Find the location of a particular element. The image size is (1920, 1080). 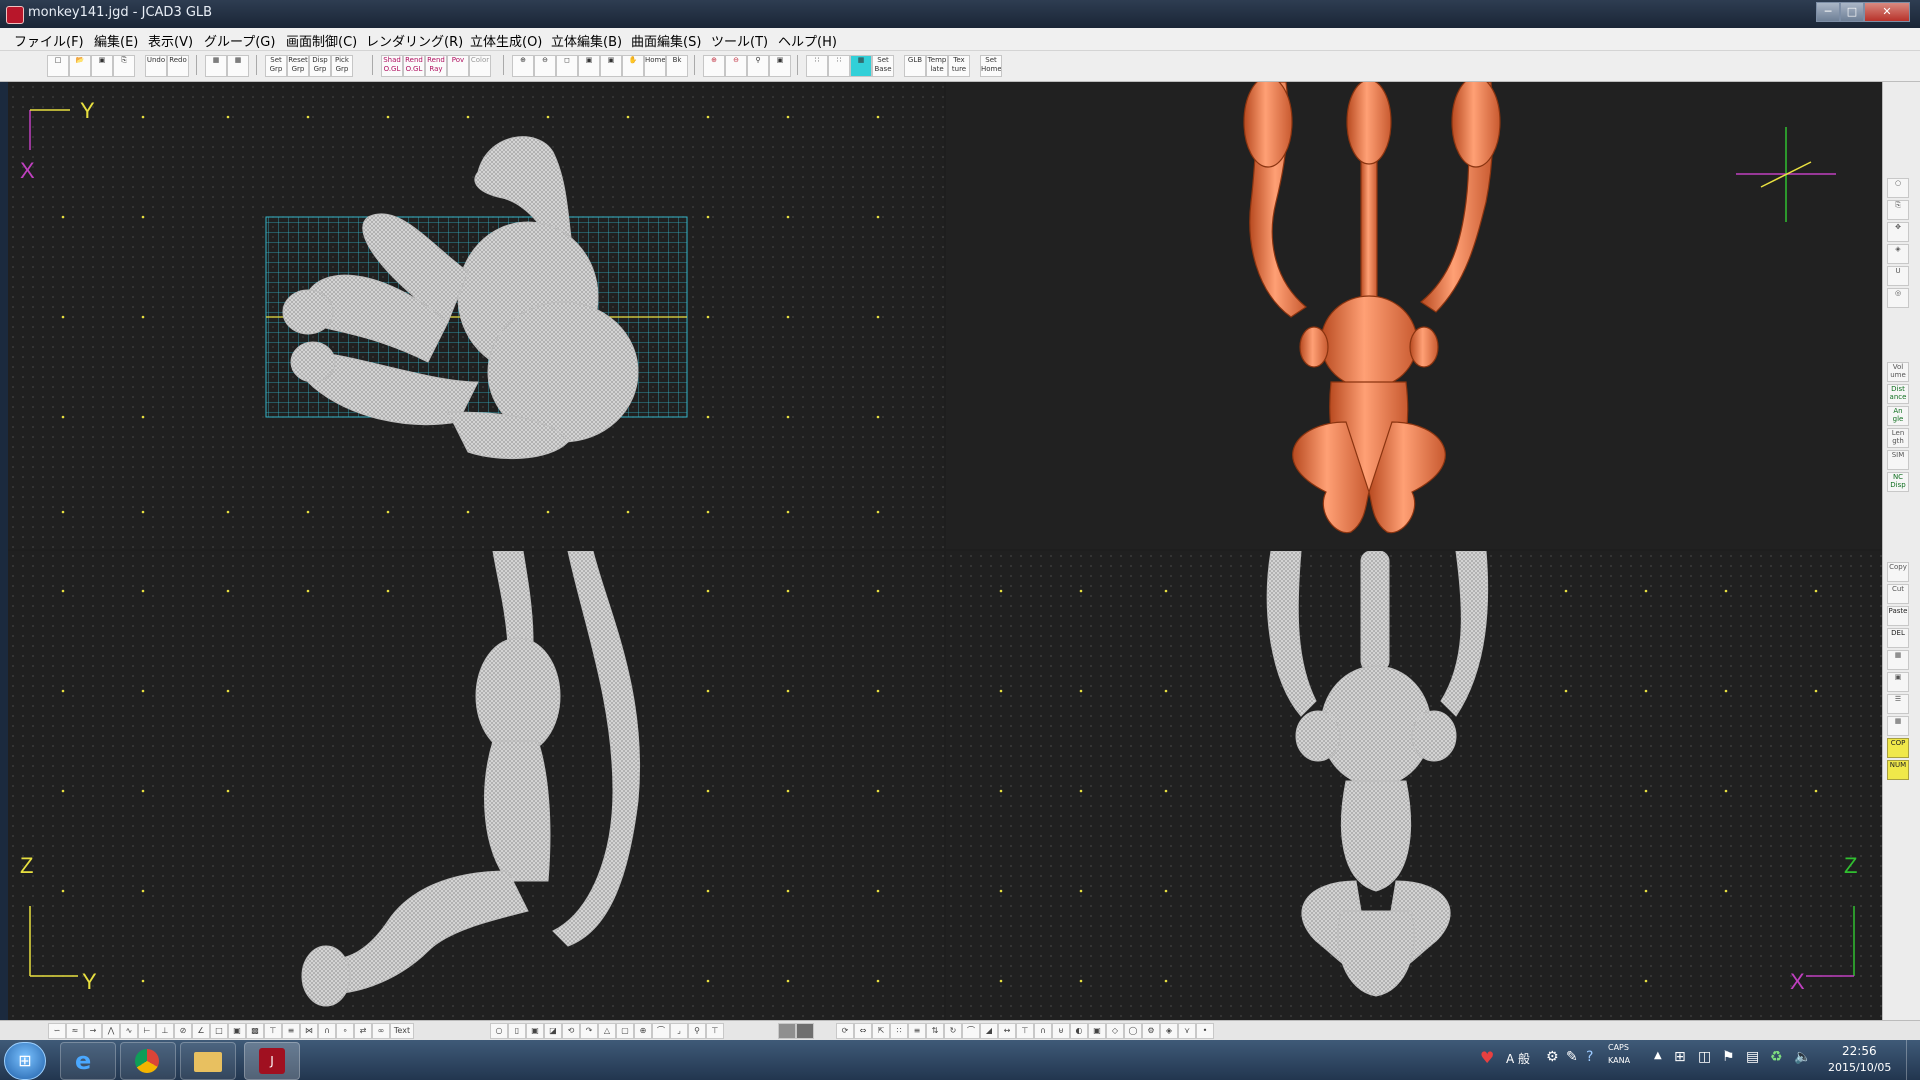

set-group-button: Set Grp is located at coordinates (276, 66).